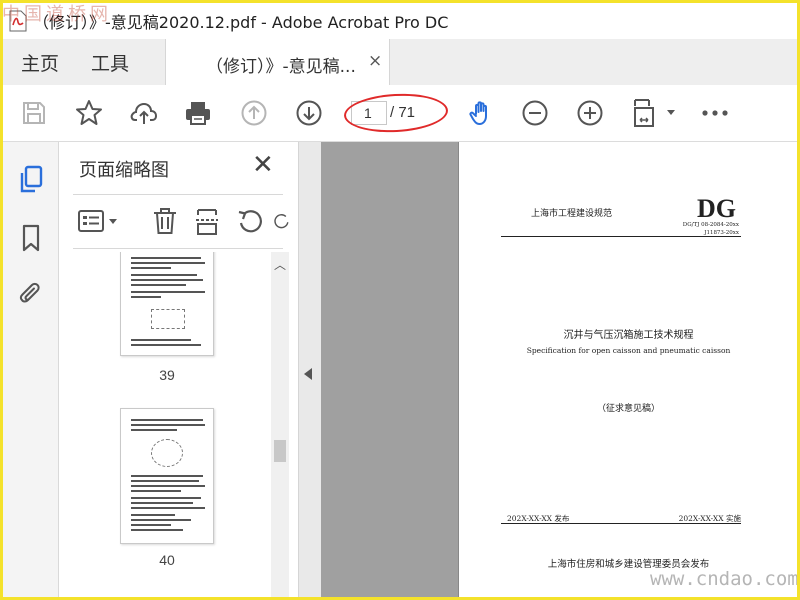 The height and width of the screenshot is (600, 800). What do you see at coordinates (621, 523) in the screenshot?
I see `page-rule-bottom` at bounding box center [621, 523].